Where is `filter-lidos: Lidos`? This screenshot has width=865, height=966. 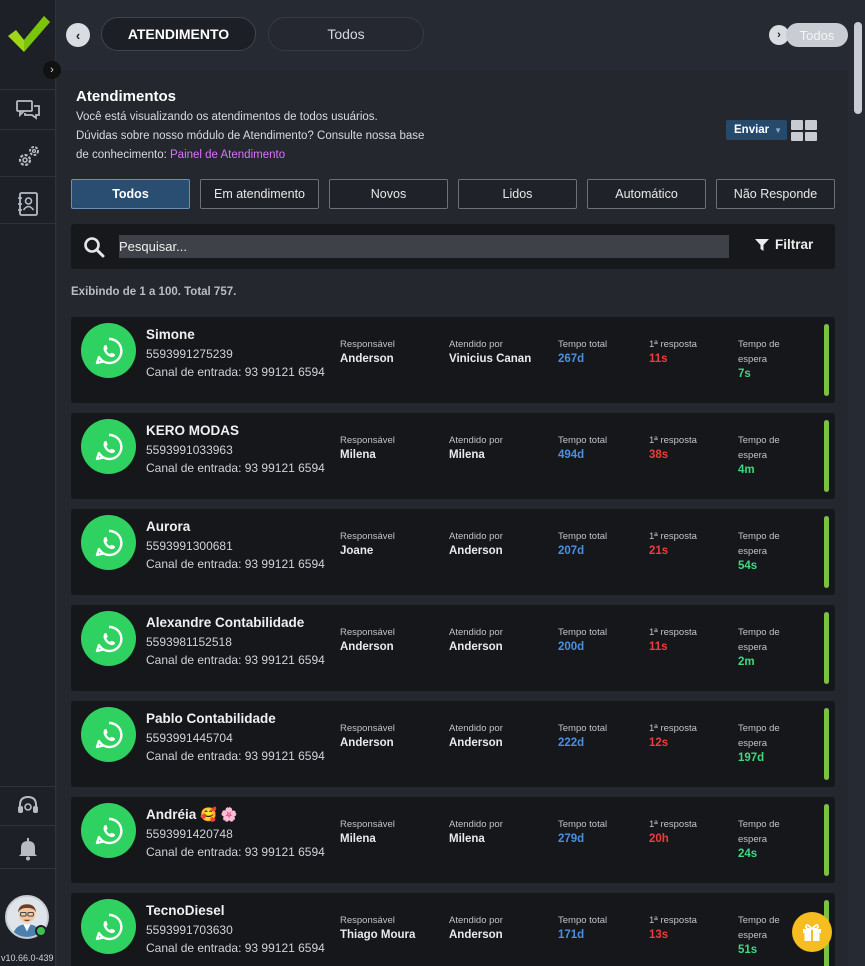
filter-lidos: Lidos is located at coordinates (517, 194).